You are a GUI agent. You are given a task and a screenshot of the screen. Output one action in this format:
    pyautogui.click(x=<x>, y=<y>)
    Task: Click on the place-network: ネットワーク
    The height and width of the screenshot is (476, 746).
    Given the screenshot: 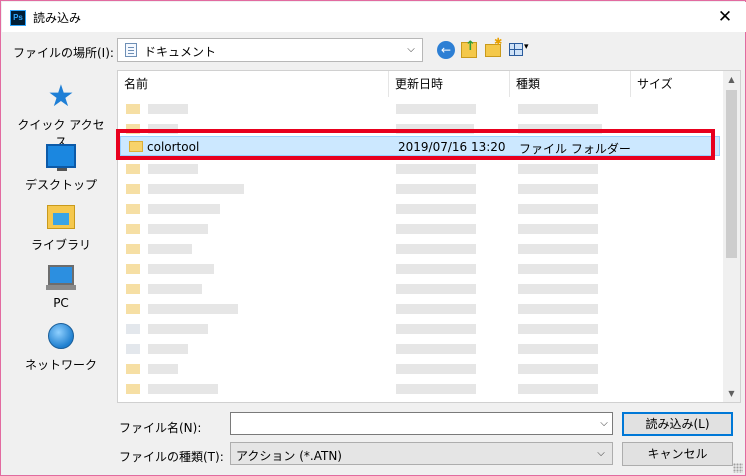 What is the action you would take?
    pyautogui.click(x=61, y=345)
    